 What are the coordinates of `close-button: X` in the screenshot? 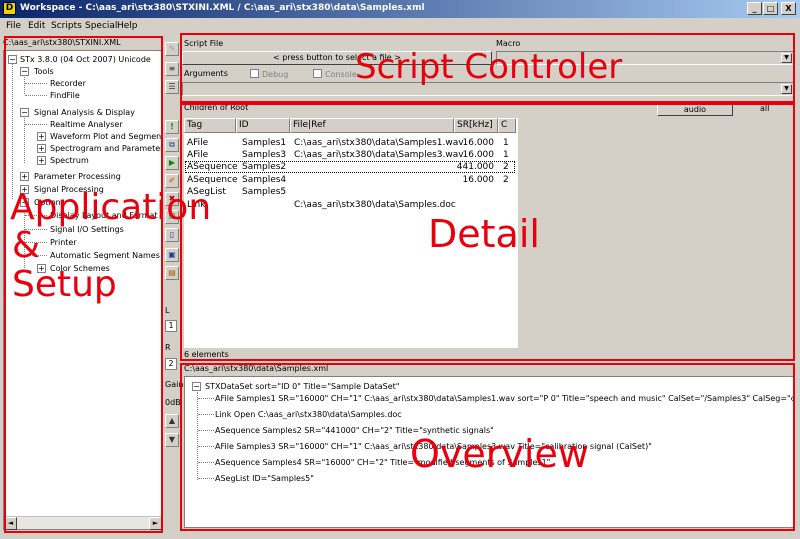 It's located at (788, 8).